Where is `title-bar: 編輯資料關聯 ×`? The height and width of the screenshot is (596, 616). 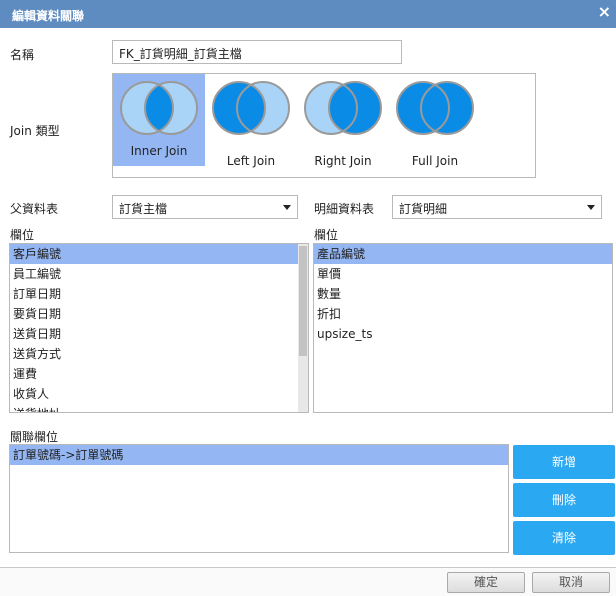 title-bar: 編輯資料關聯 × is located at coordinates (308, 14).